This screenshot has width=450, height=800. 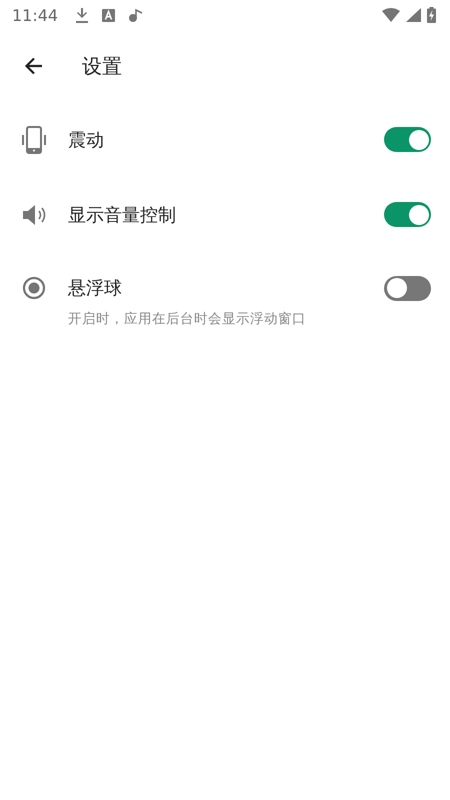 What do you see at coordinates (187, 319) in the screenshot?
I see `setting-description: 开启时，应用在后台时会显示浮动窗口` at bounding box center [187, 319].